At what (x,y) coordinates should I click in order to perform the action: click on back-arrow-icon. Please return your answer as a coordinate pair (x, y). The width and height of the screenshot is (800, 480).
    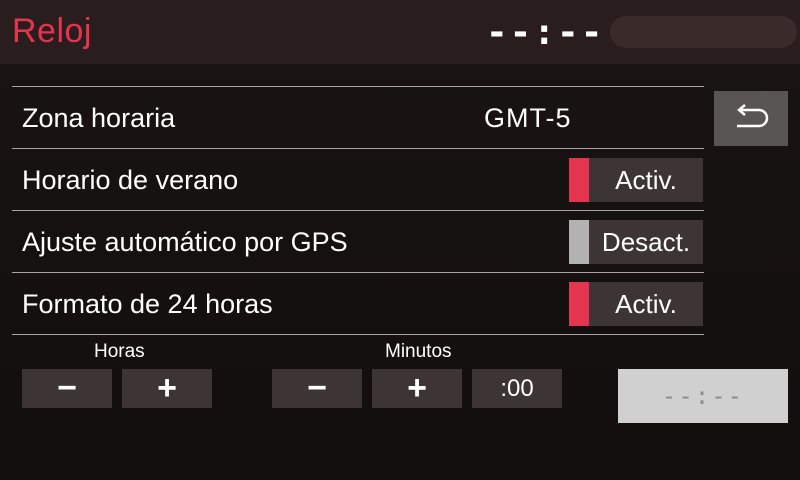
    Looking at the image, I should click on (753, 116).